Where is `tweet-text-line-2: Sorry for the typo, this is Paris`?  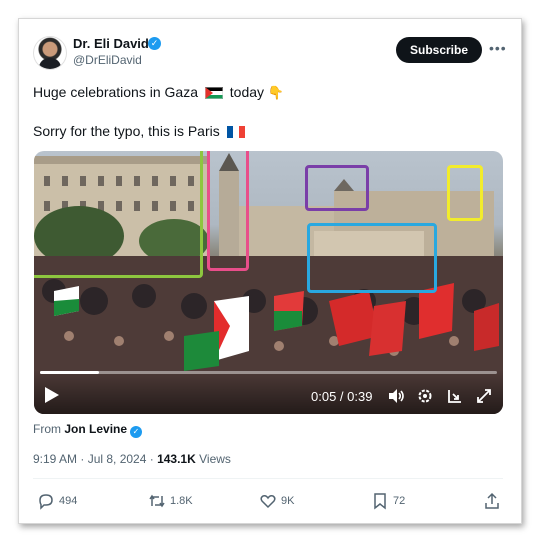
tweet-text-line-2: Sorry for the typo, this is Paris is located at coordinates (140, 131).